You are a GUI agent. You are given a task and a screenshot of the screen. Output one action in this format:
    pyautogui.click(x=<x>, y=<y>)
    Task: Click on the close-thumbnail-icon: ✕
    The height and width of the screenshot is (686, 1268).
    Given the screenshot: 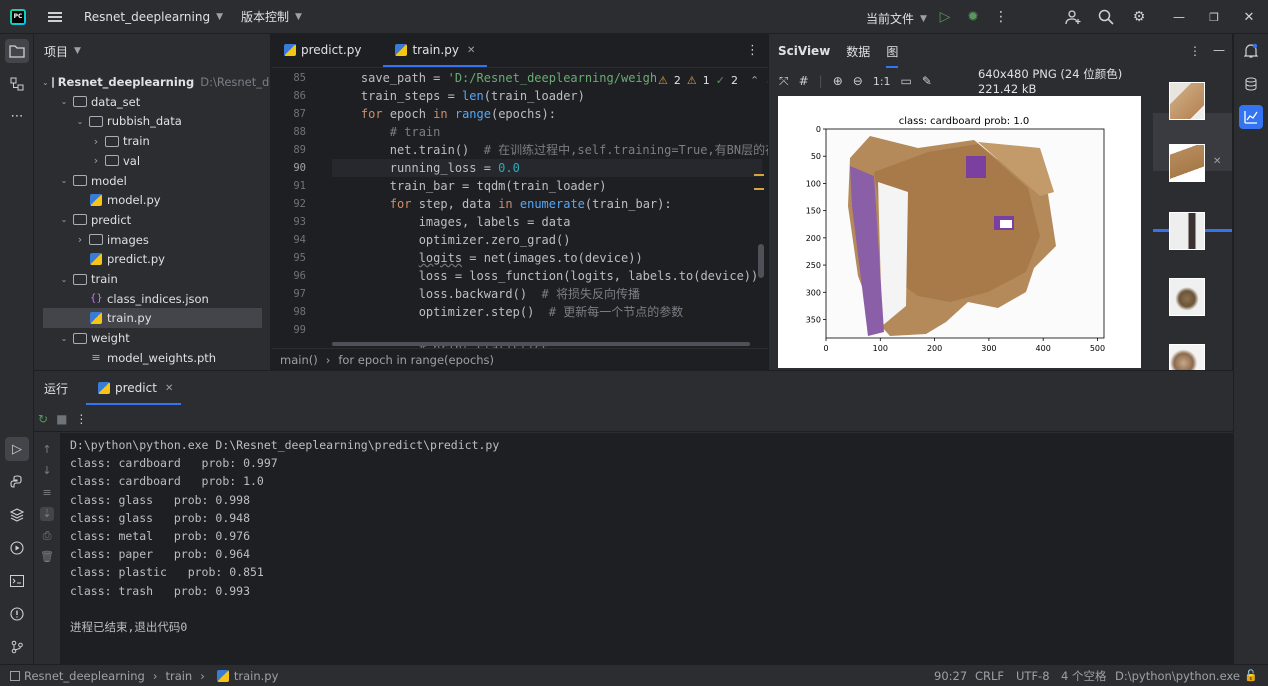 What is the action you would take?
    pyautogui.click(x=1217, y=161)
    